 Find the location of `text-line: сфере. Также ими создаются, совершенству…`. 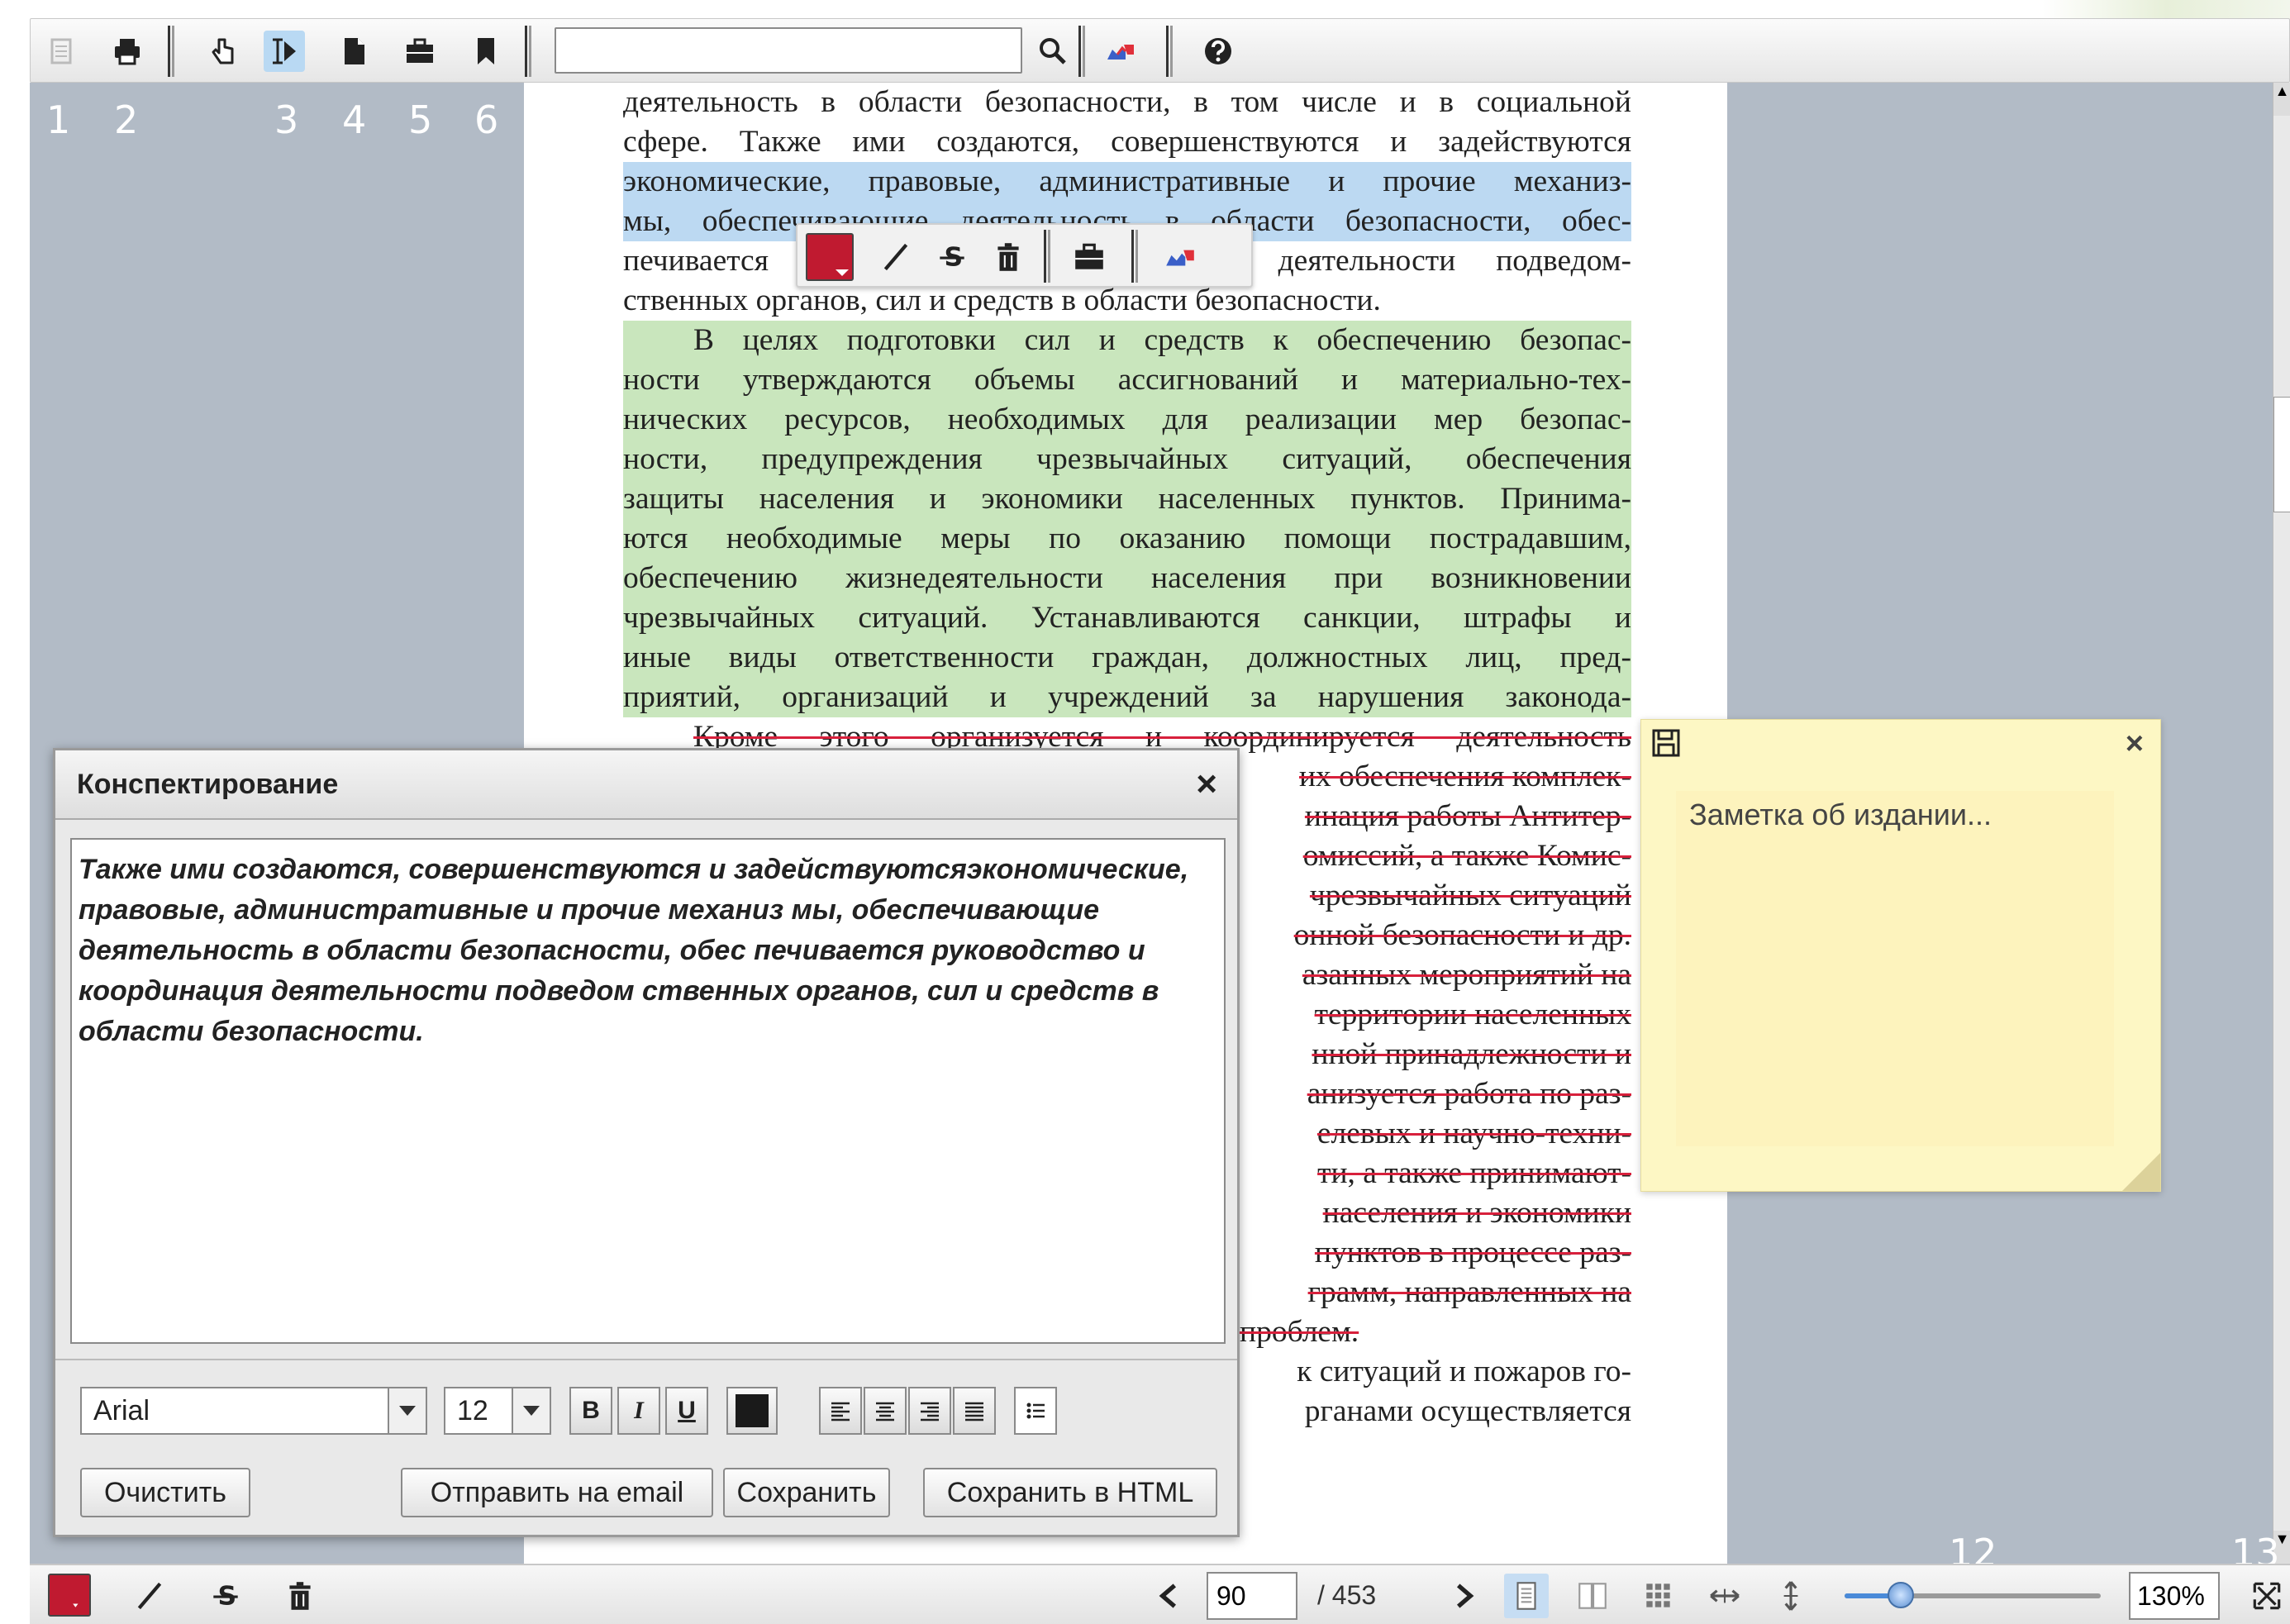

text-line: сфере. Также ими создаются, совершенству… is located at coordinates (1127, 142).